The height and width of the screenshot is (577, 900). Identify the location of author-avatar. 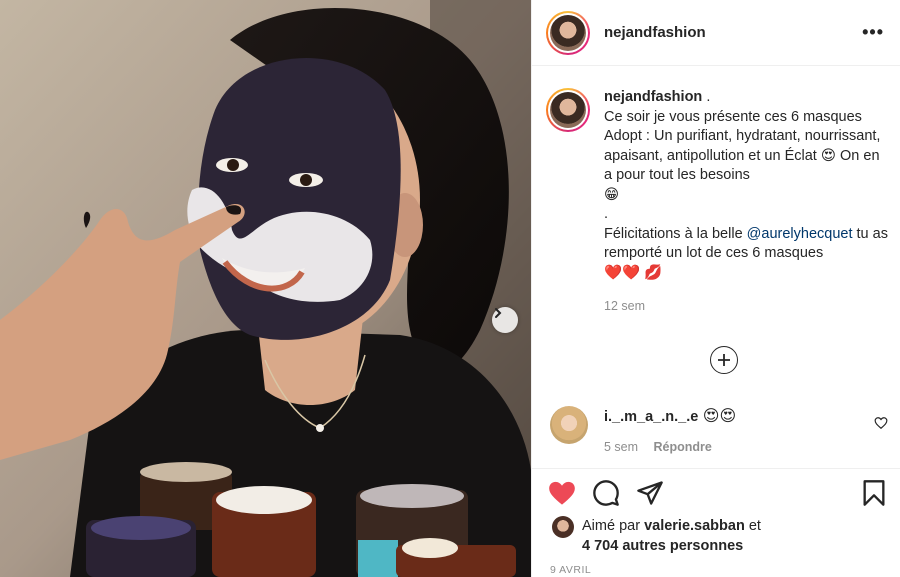
(568, 32).